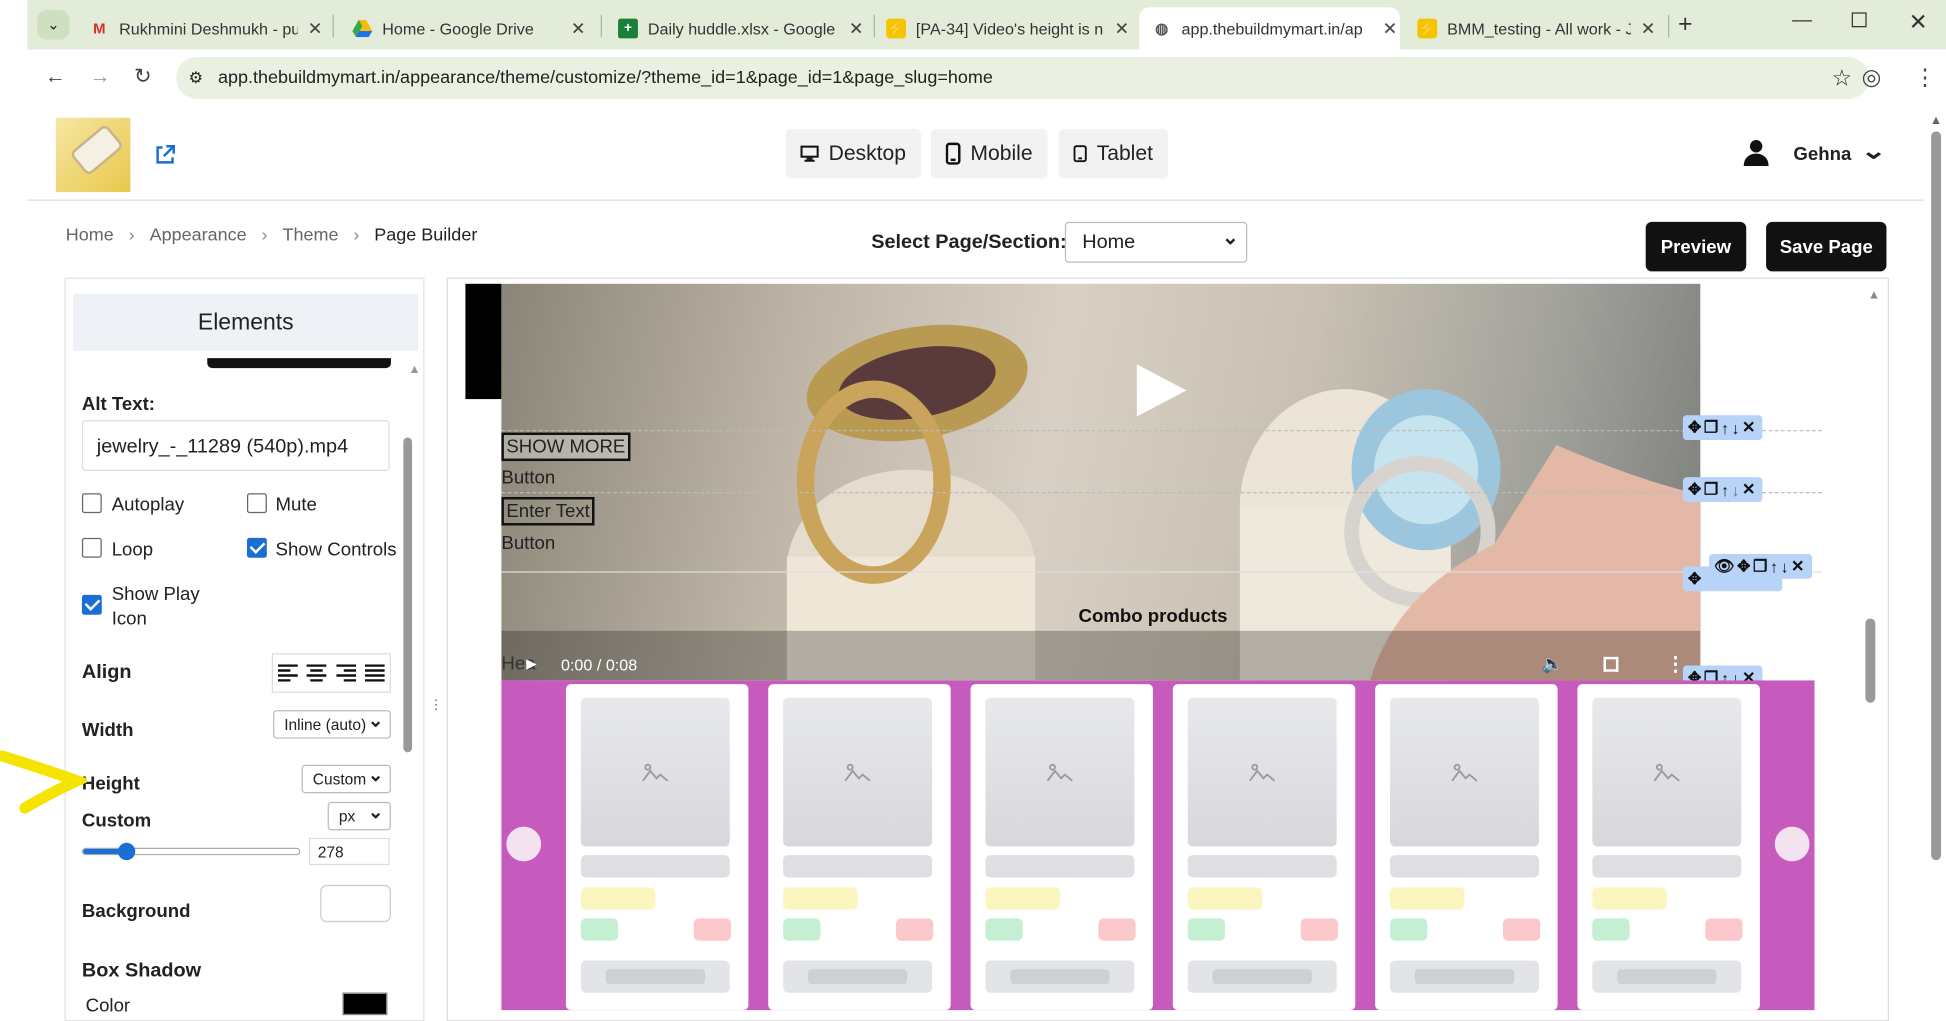  What do you see at coordinates (1003, 28) in the screenshot?
I see `browser-tab: ⚡ [PA-34] Video's height is n ✕` at bounding box center [1003, 28].